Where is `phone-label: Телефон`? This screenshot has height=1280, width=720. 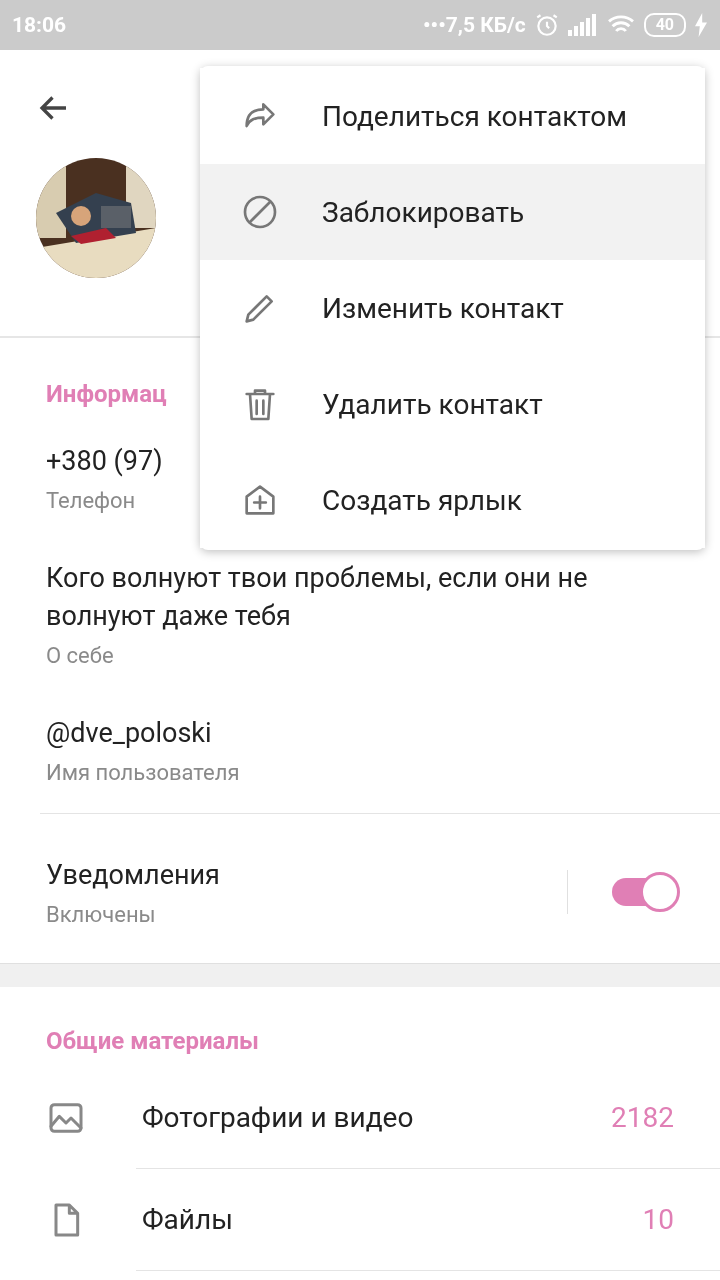
phone-label: Телефон is located at coordinates (91, 500).